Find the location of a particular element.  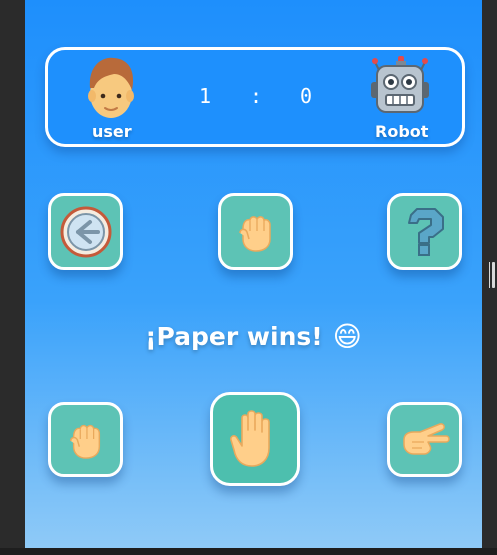

bottom-edge is located at coordinates (248, 551).